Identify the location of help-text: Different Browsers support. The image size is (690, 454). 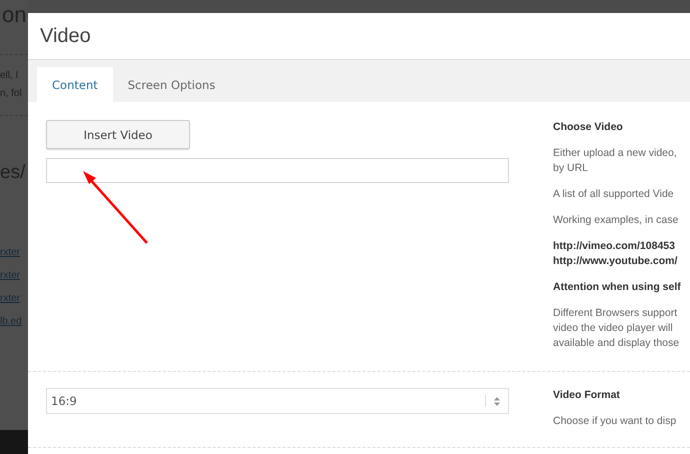
(615, 313).